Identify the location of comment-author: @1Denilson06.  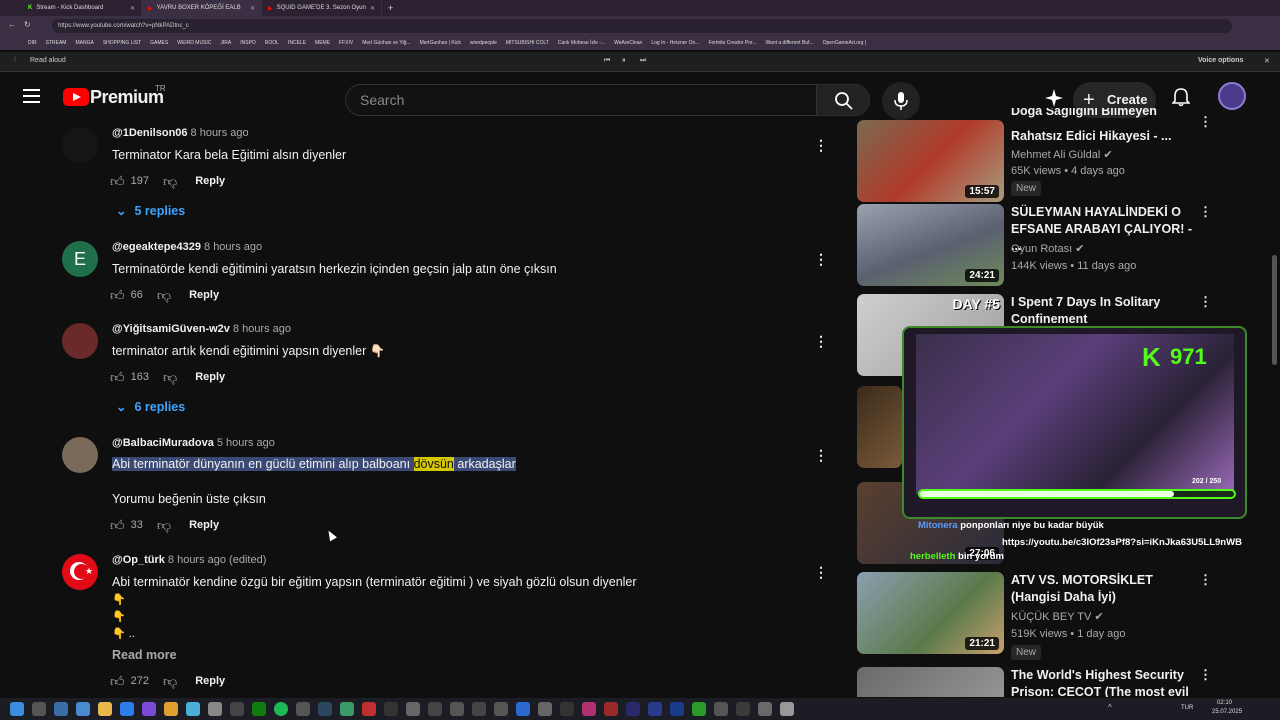
(150, 133).